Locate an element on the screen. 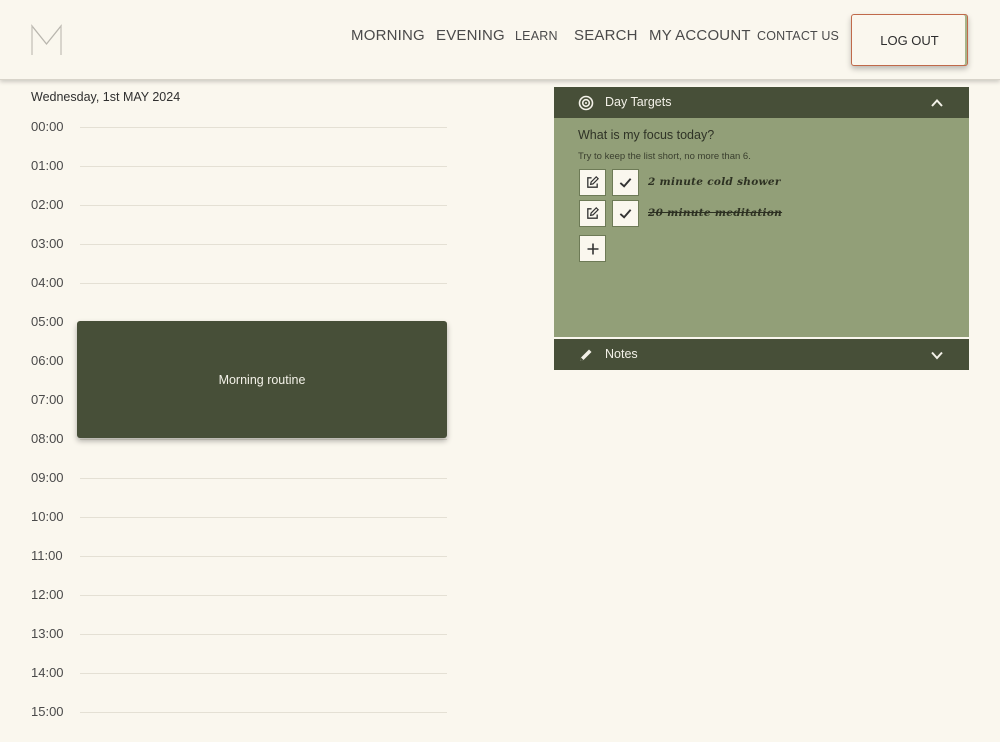  nav-learn: LEARN is located at coordinates (536, 39).